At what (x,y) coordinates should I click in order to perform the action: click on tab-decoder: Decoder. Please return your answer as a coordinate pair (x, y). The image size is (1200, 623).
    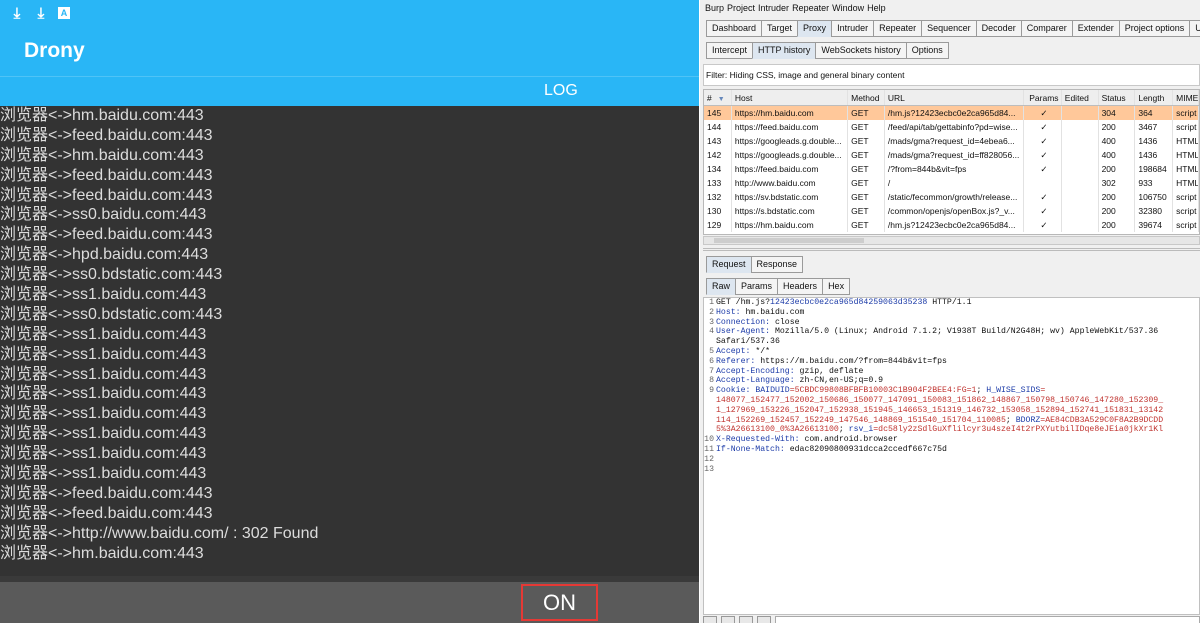
    Looking at the image, I should click on (998, 28).